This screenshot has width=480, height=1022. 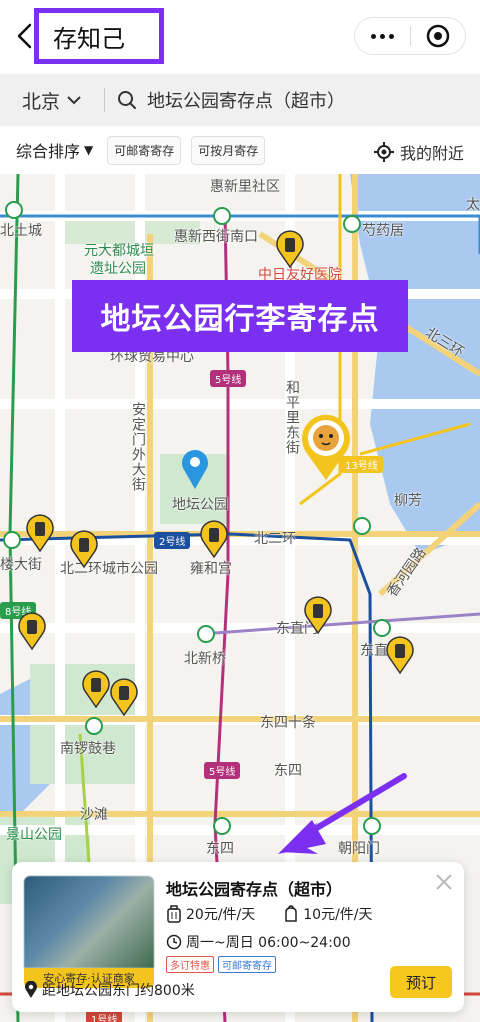 I want to click on map-label-nanluo: 南锣鼓巷, so click(x=88, y=749).